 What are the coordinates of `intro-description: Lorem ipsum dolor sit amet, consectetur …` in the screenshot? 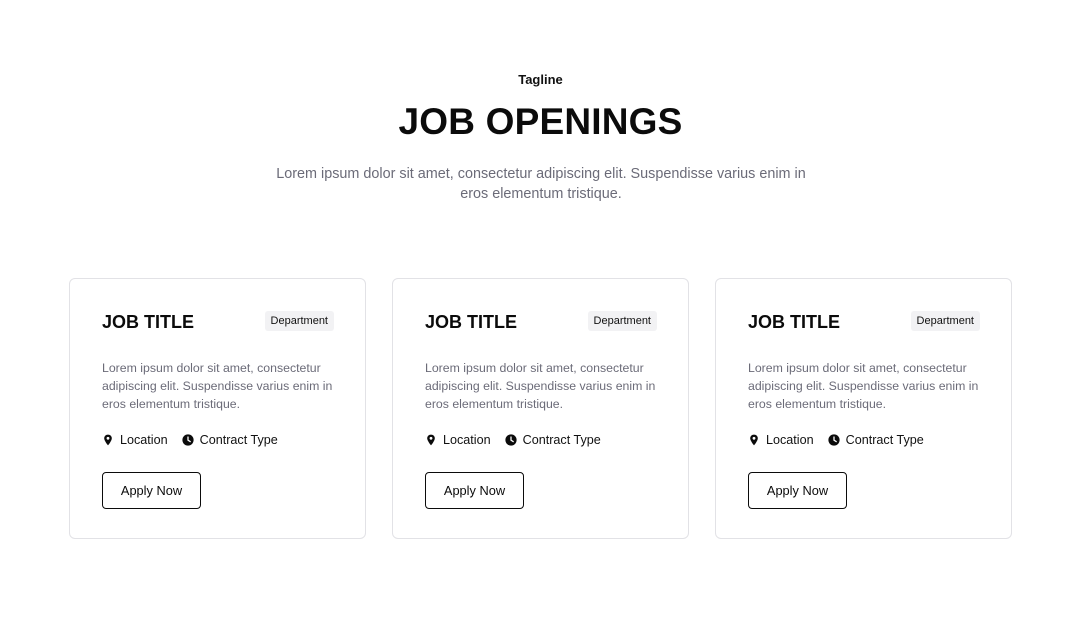 It's located at (541, 184).